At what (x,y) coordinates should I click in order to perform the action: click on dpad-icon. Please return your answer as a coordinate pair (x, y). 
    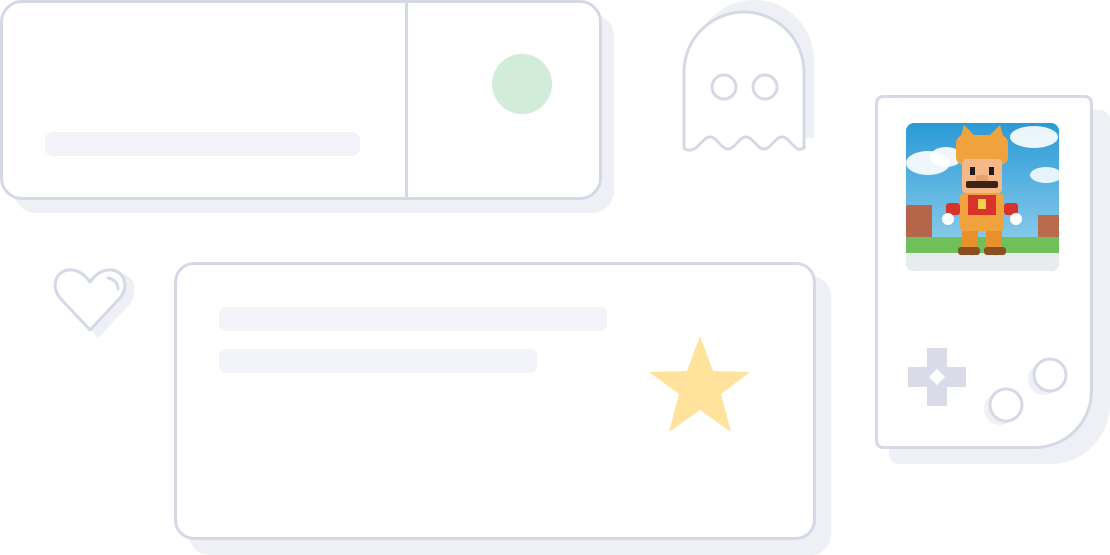
    Looking at the image, I should click on (937, 377).